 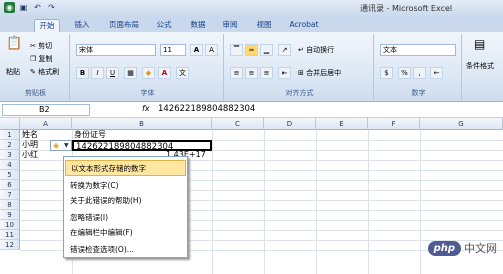 I want to click on row-header-10: 10, so click(x=10, y=225).